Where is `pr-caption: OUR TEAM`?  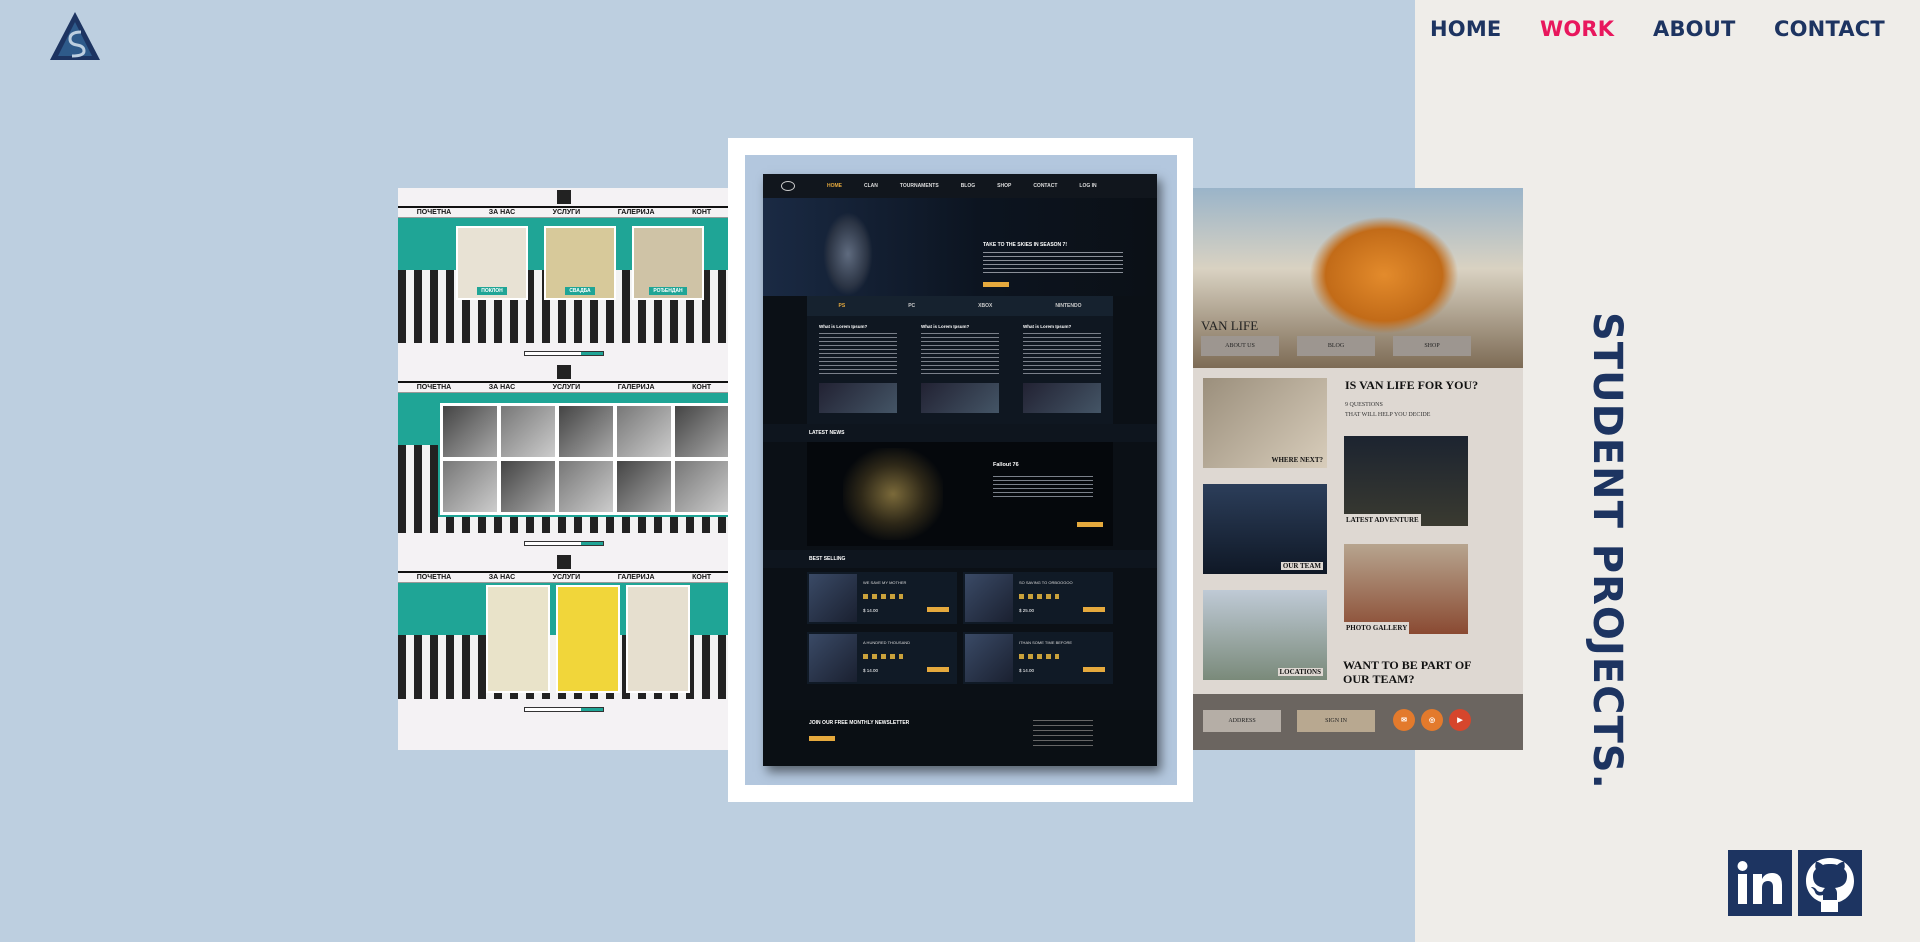
pr-caption: OUR TEAM is located at coordinates (1301, 566).